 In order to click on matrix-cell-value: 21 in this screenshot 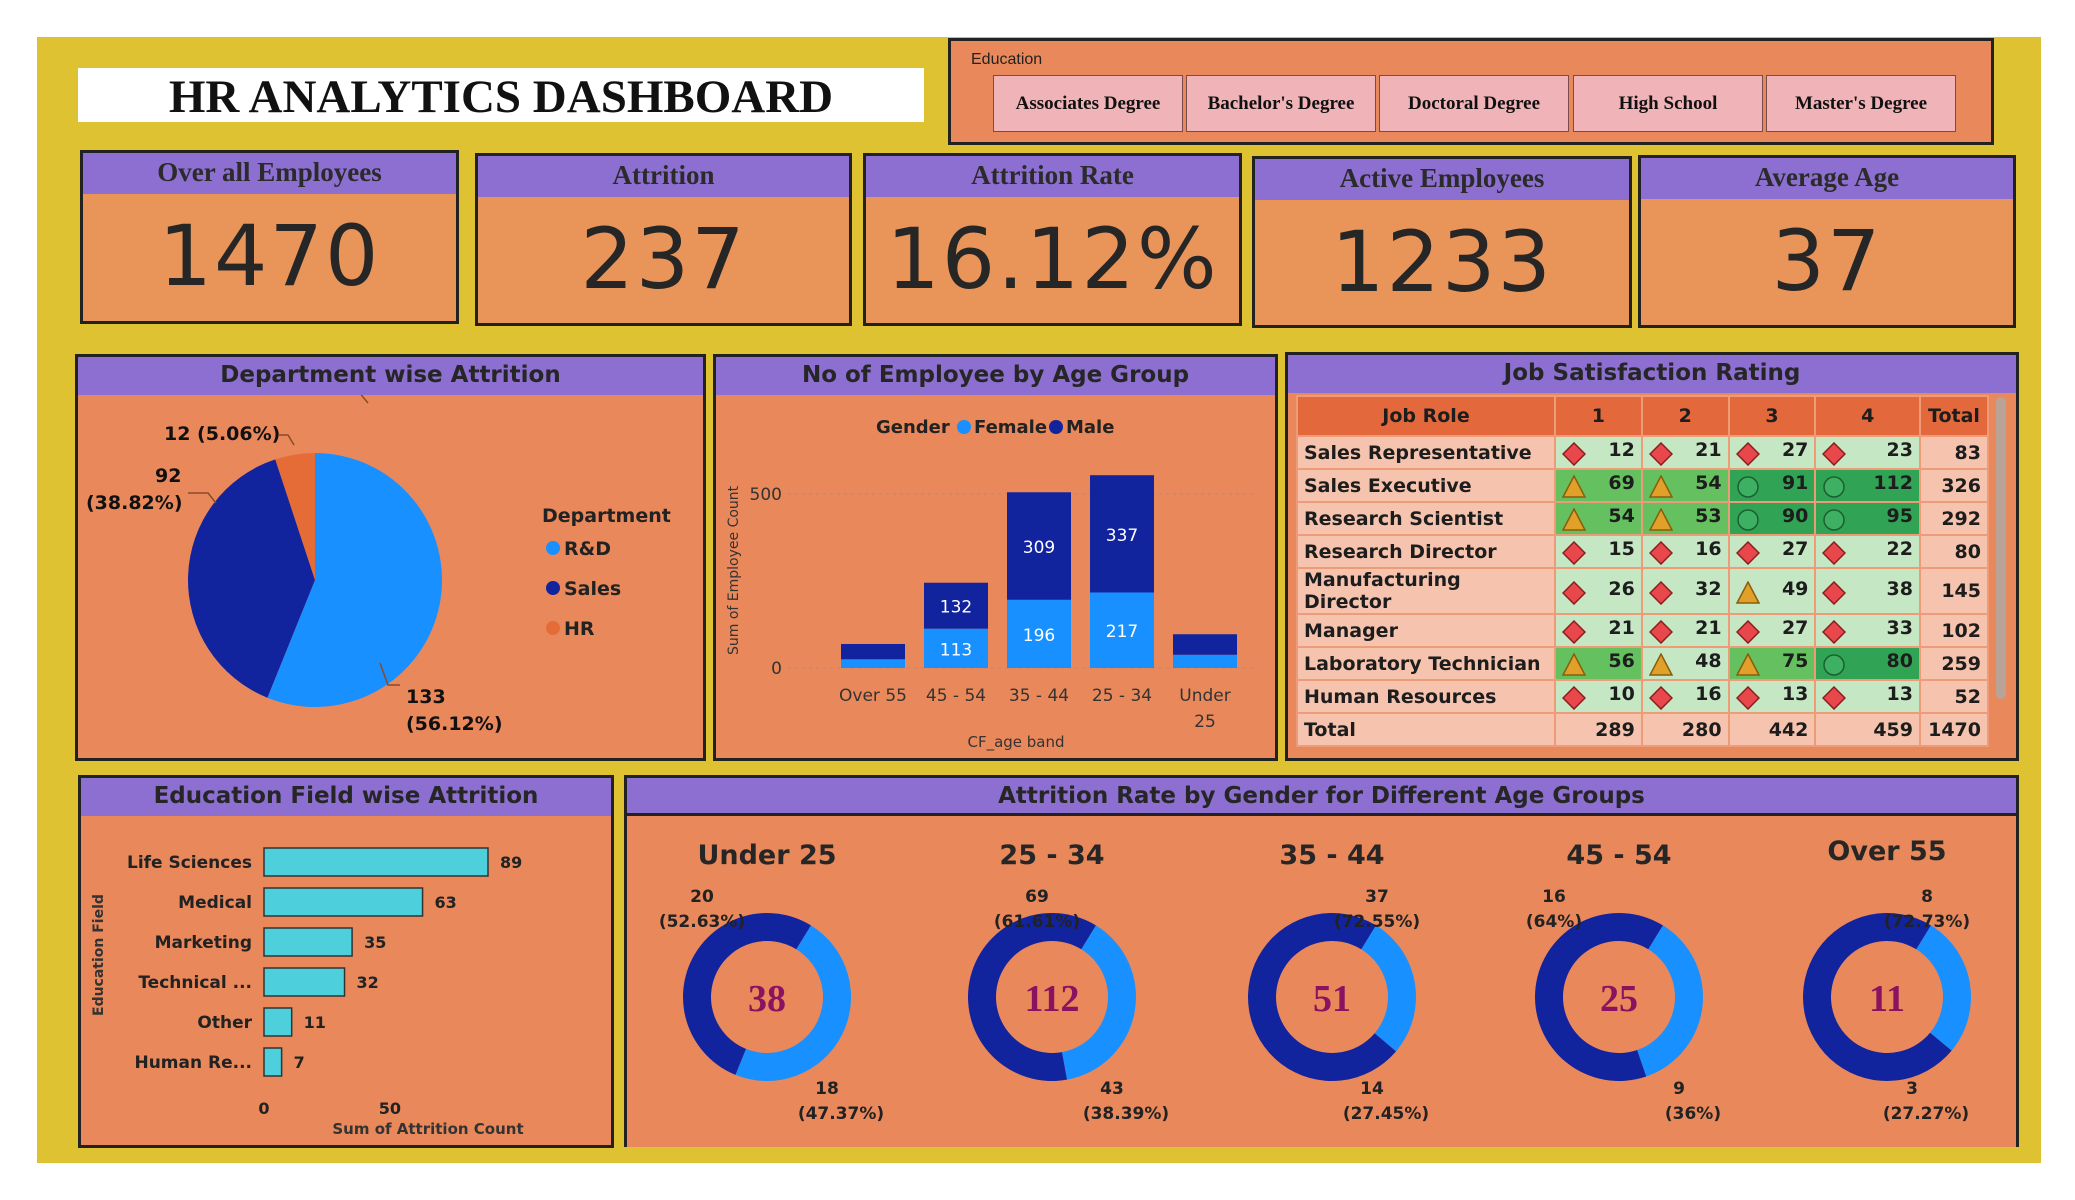, I will do `click(1621, 628)`.